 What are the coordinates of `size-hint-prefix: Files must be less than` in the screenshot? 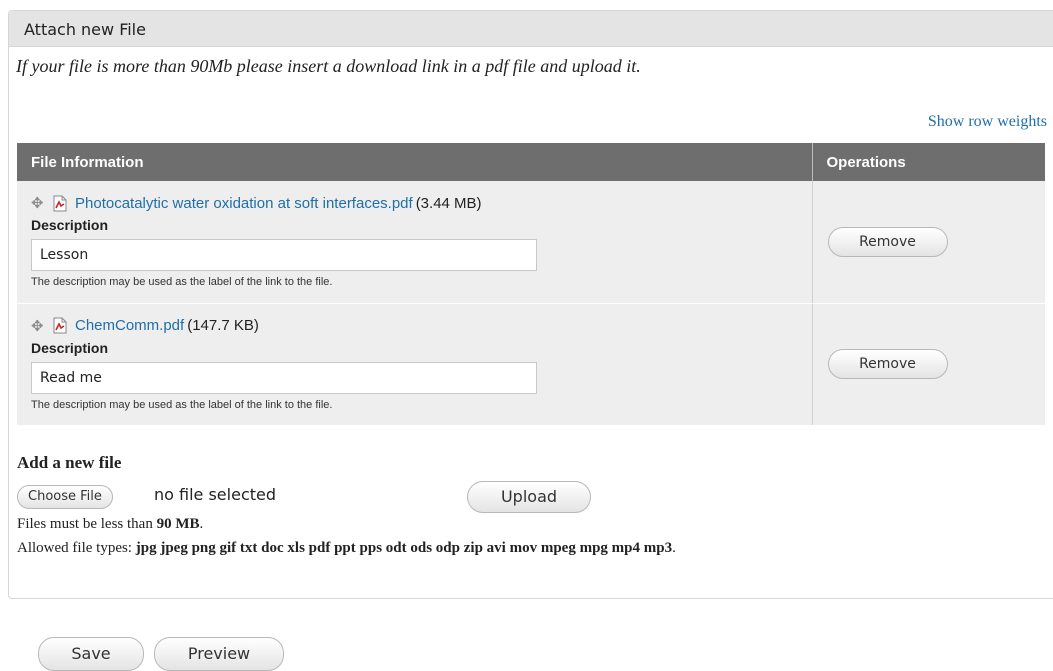 It's located at (85, 524).